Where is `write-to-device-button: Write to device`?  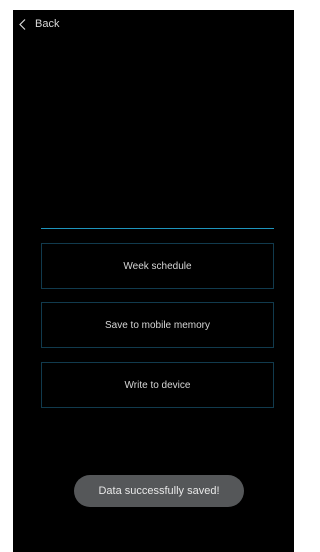
write-to-device-button: Write to device is located at coordinates (157, 385).